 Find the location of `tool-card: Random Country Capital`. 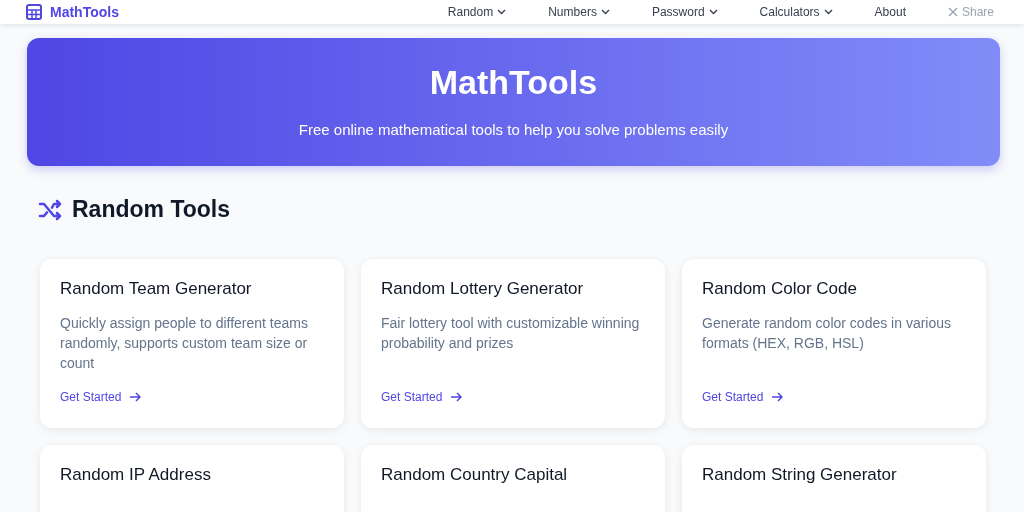

tool-card: Random Country Capital is located at coordinates (513, 478).